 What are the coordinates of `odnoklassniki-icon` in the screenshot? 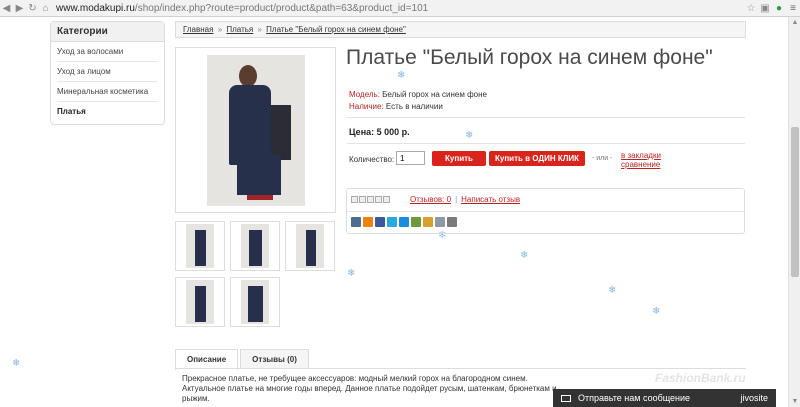 It's located at (368, 222).